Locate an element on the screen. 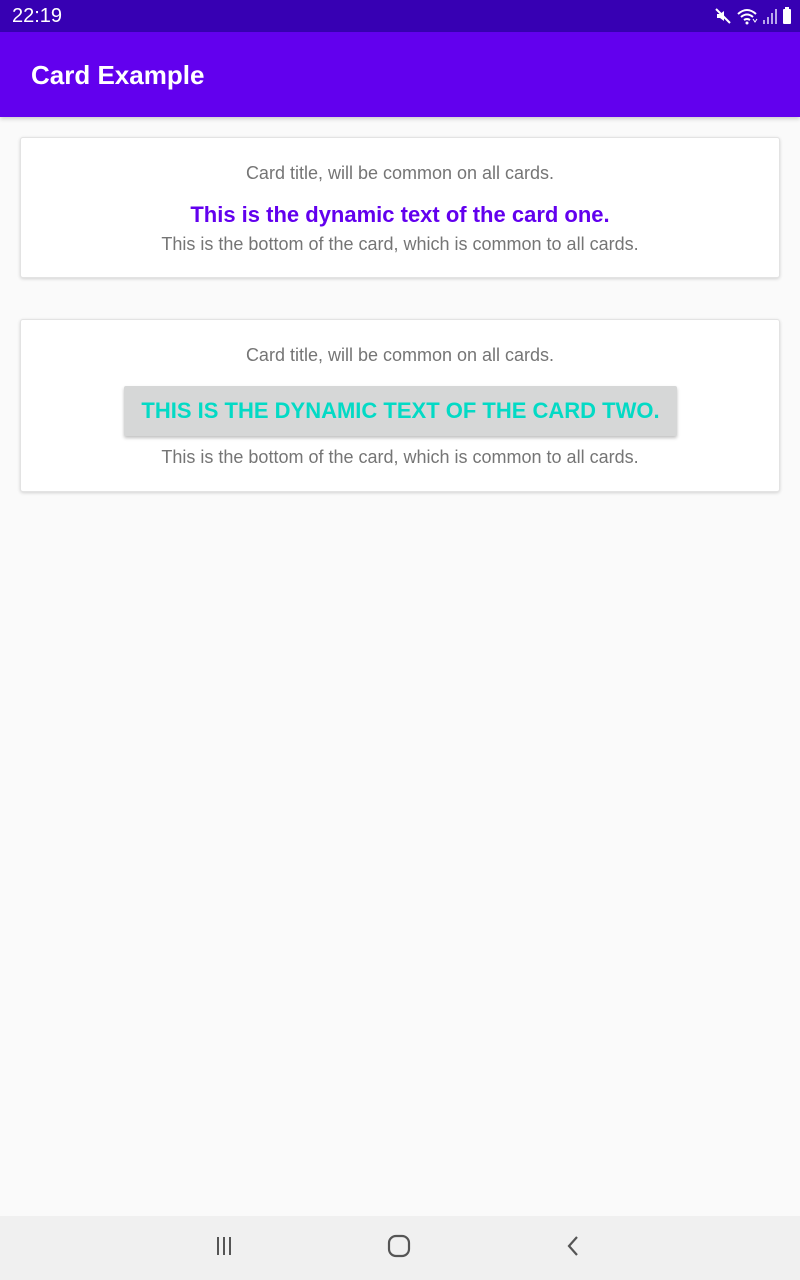 This screenshot has width=800, height=1280. home-button is located at coordinates (399, 1248).